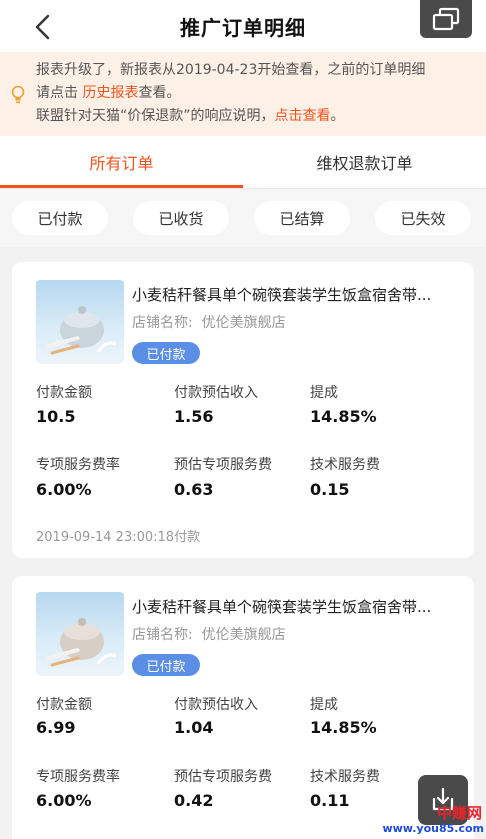 This screenshot has width=486, height=839. I want to click on filter-paid: 已付款, so click(60, 218).